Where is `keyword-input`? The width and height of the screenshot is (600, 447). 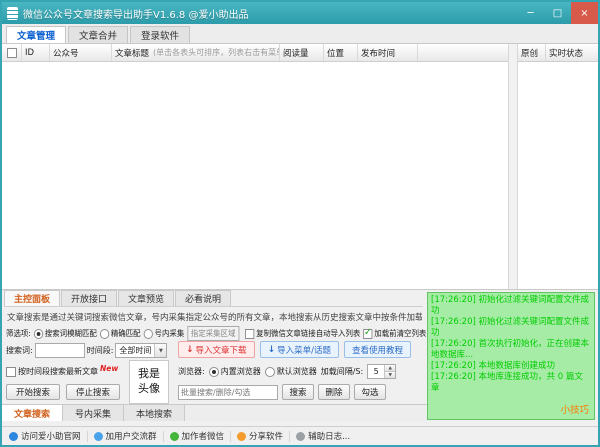 keyword-input is located at coordinates (59, 350).